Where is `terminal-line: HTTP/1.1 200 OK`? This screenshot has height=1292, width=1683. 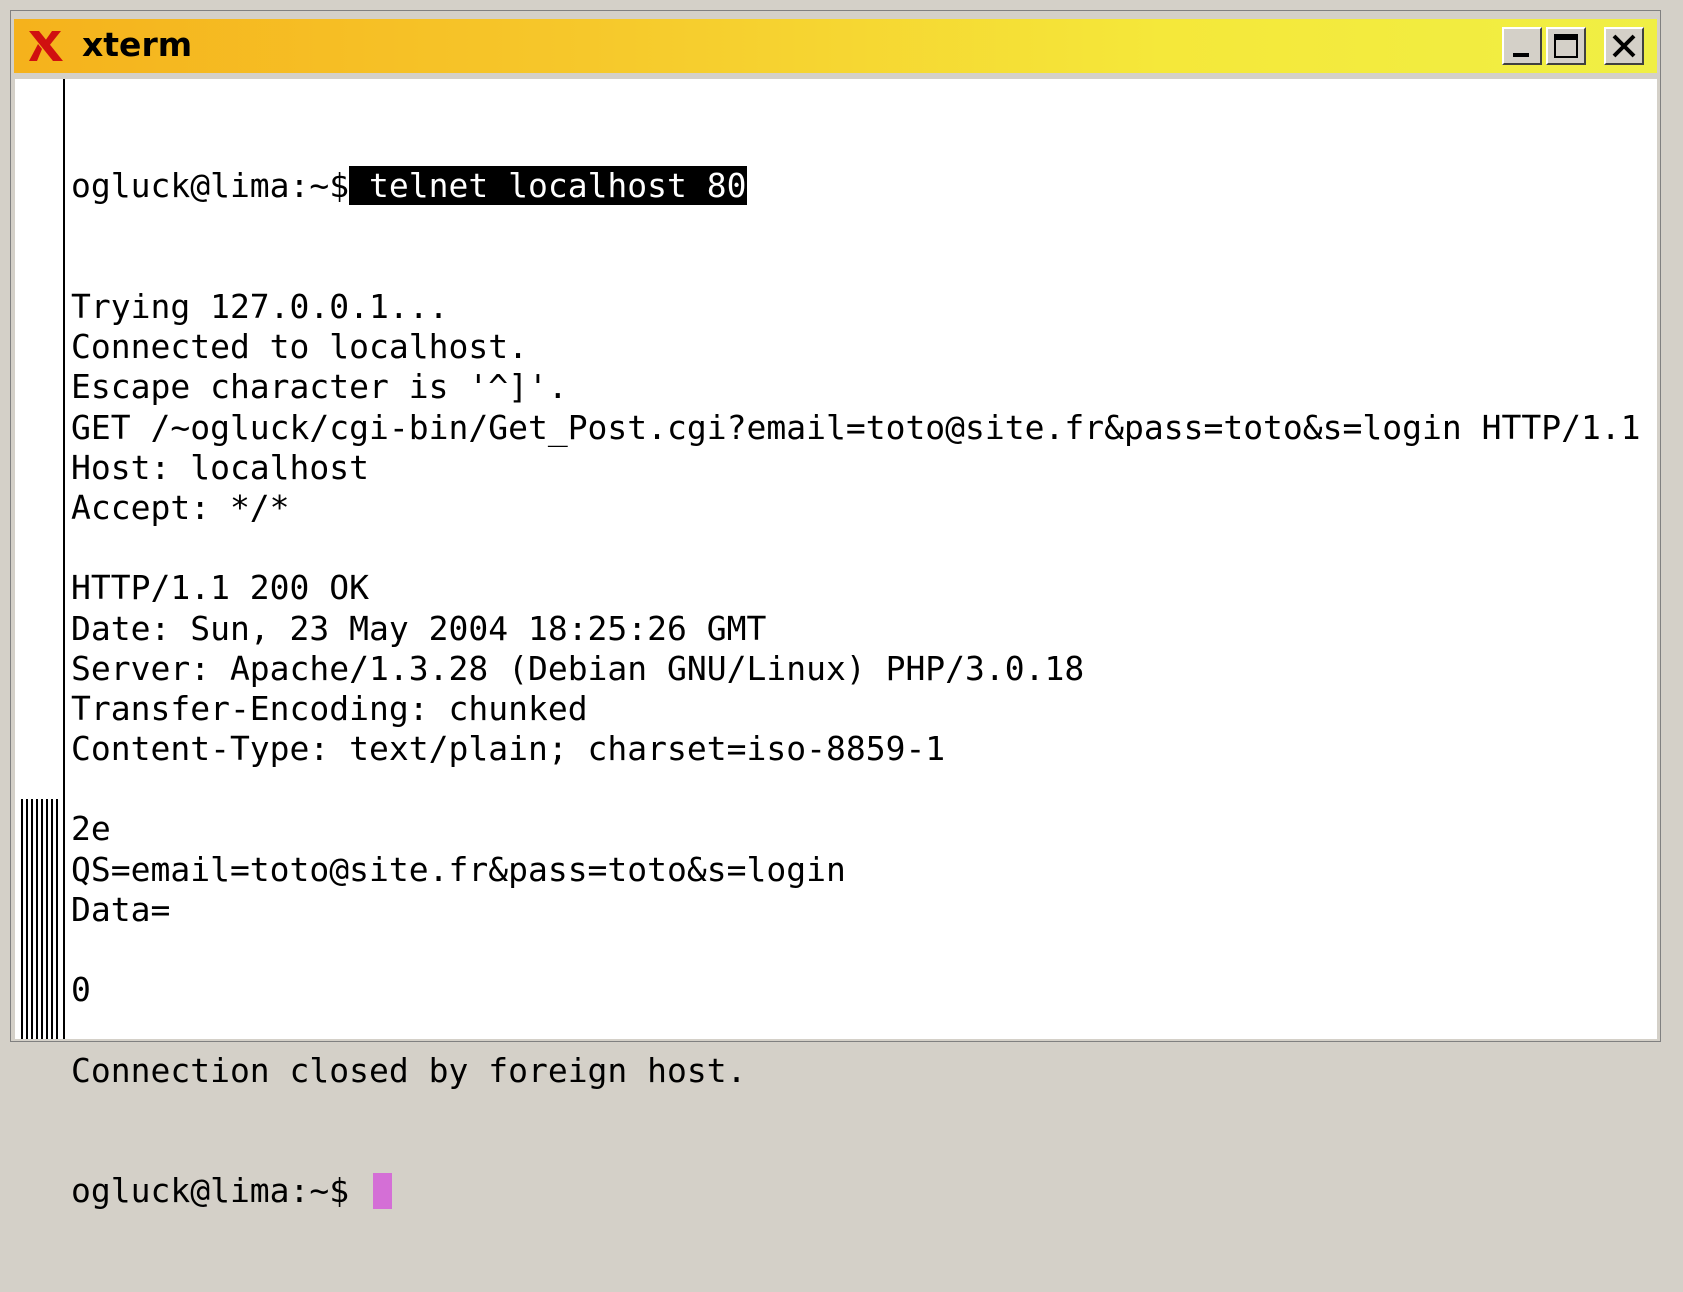
terminal-line: HTTP/1.1 200 OK is located at coordinates (220, 588).